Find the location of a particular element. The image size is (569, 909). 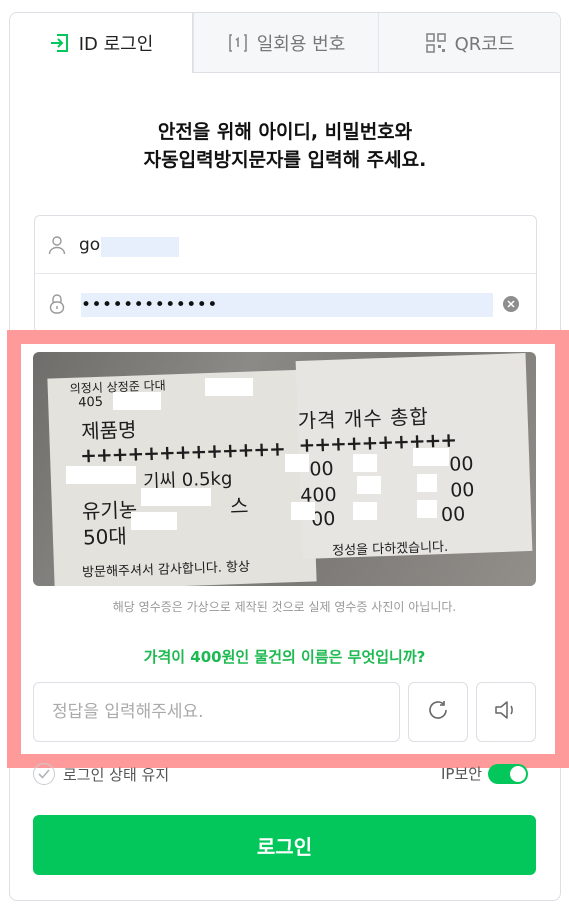

autofill-highlight is located at coordinates (140, 247).